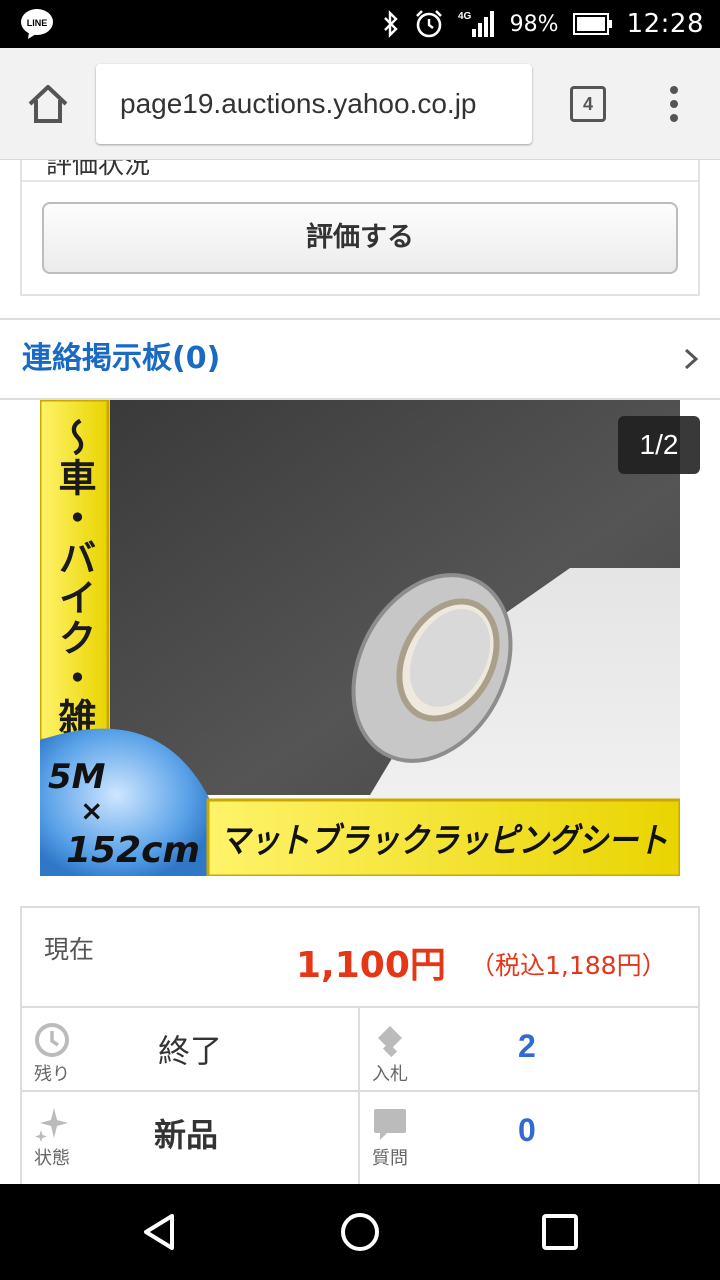 This screenshot has width=720, height=1280. What do you see at coordinates (560, 1232) in the screenshot?
I see `recents-icon` at bounding box center [560, 1232].